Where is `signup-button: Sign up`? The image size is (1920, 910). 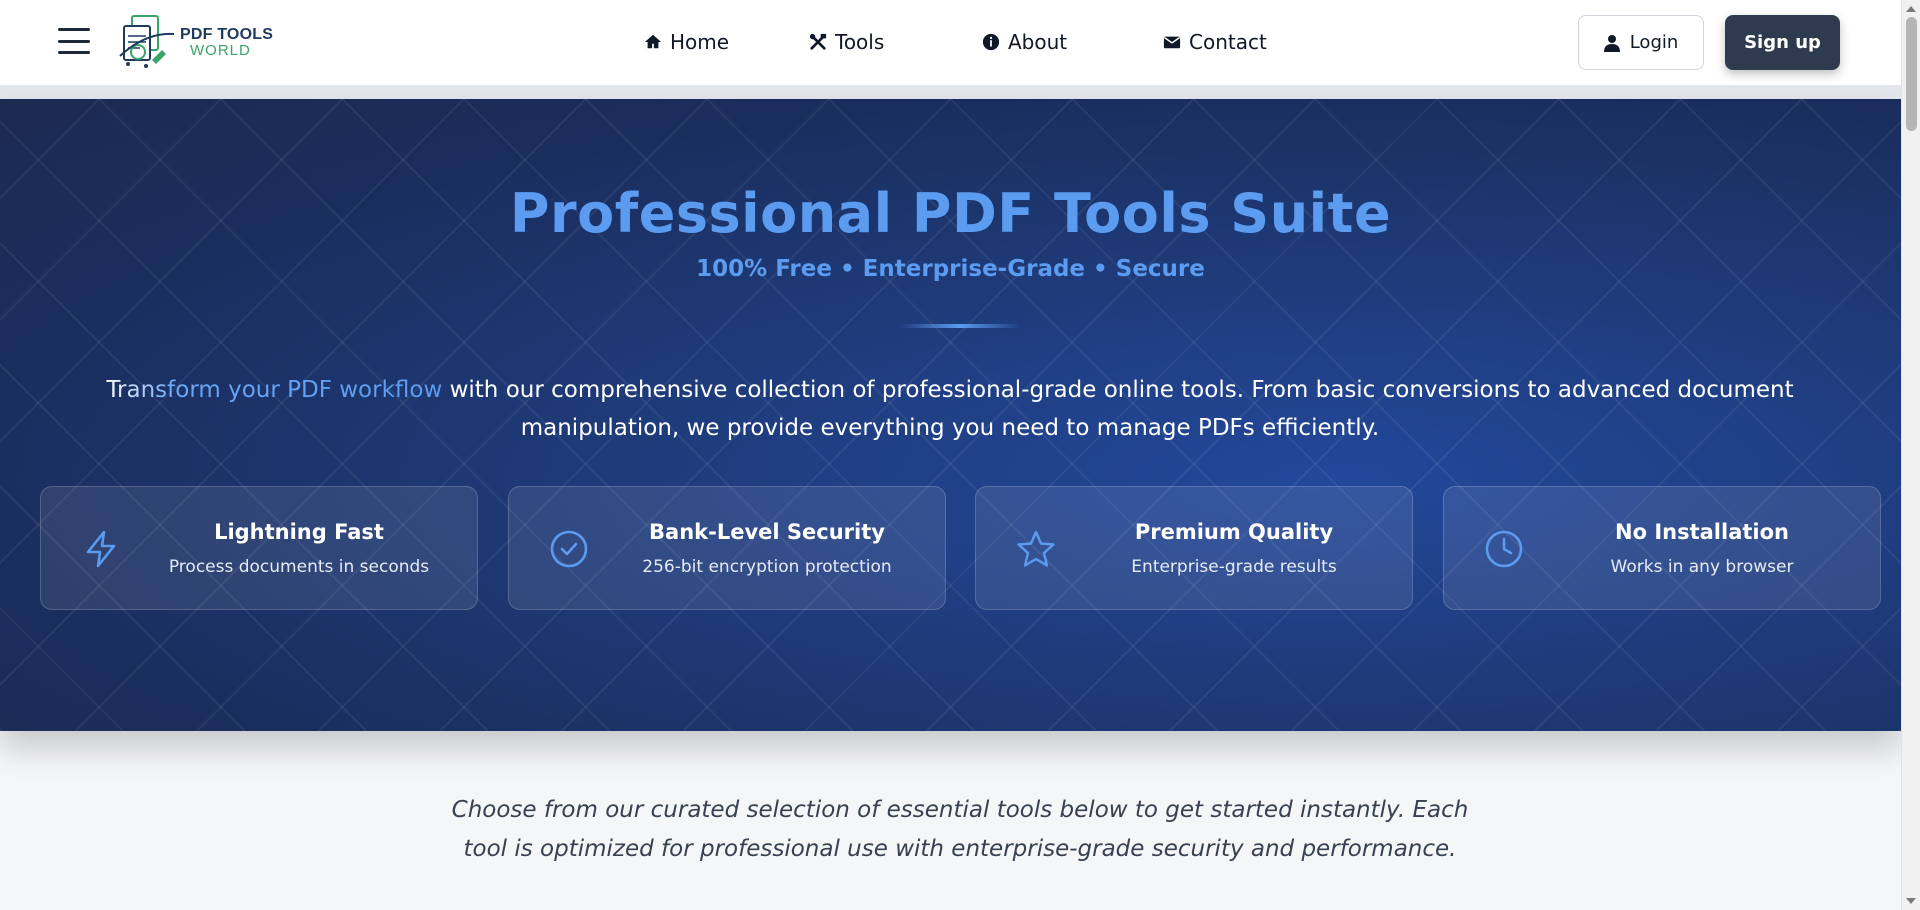
signup-button: Sign up is located at coordinates (1782, 42).